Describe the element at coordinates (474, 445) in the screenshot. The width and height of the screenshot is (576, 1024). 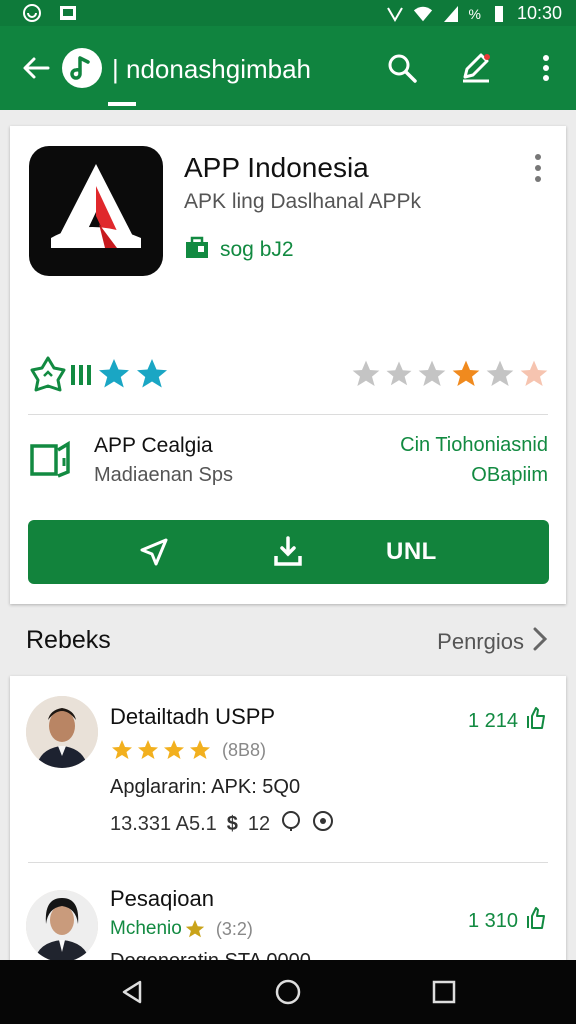
I see `info-link-primary: Cin Tiohoniasnid` at that location.